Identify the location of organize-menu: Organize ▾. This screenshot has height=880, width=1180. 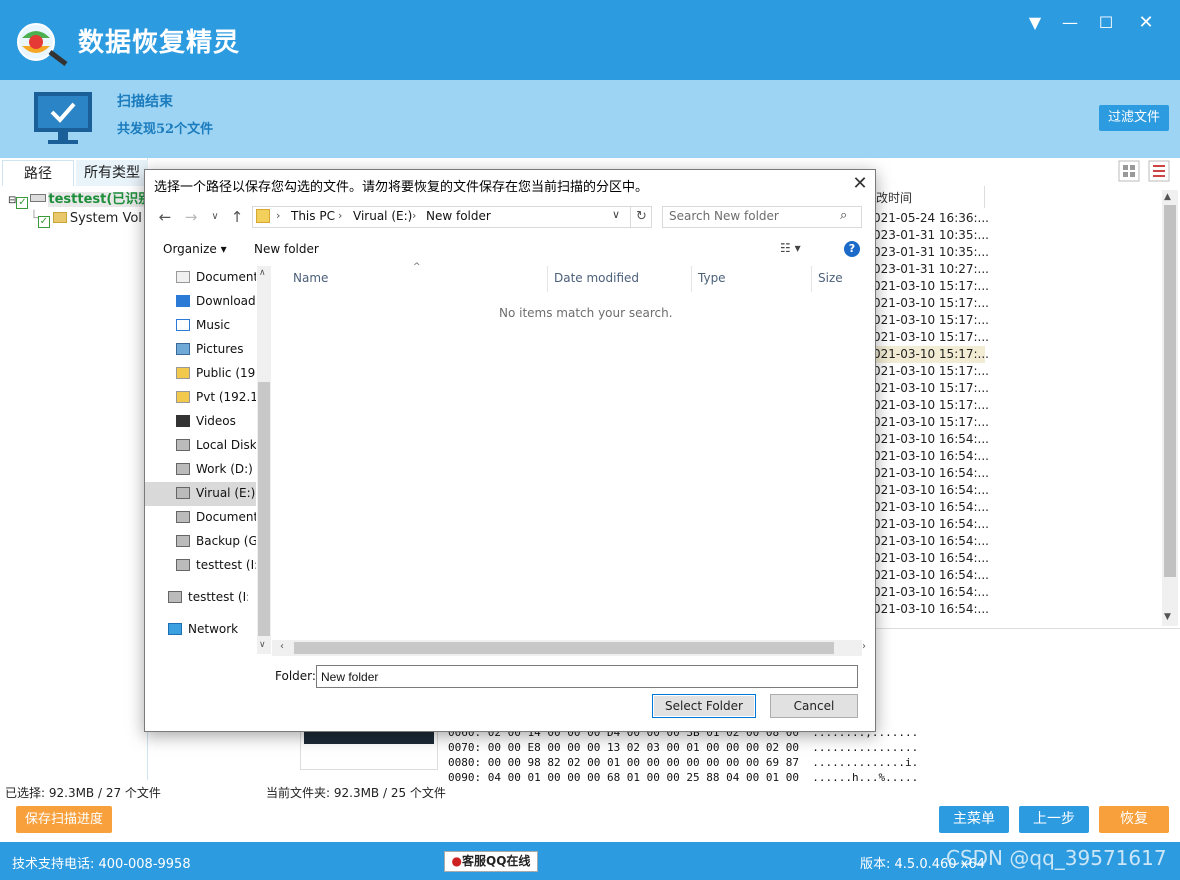
(195, 249).